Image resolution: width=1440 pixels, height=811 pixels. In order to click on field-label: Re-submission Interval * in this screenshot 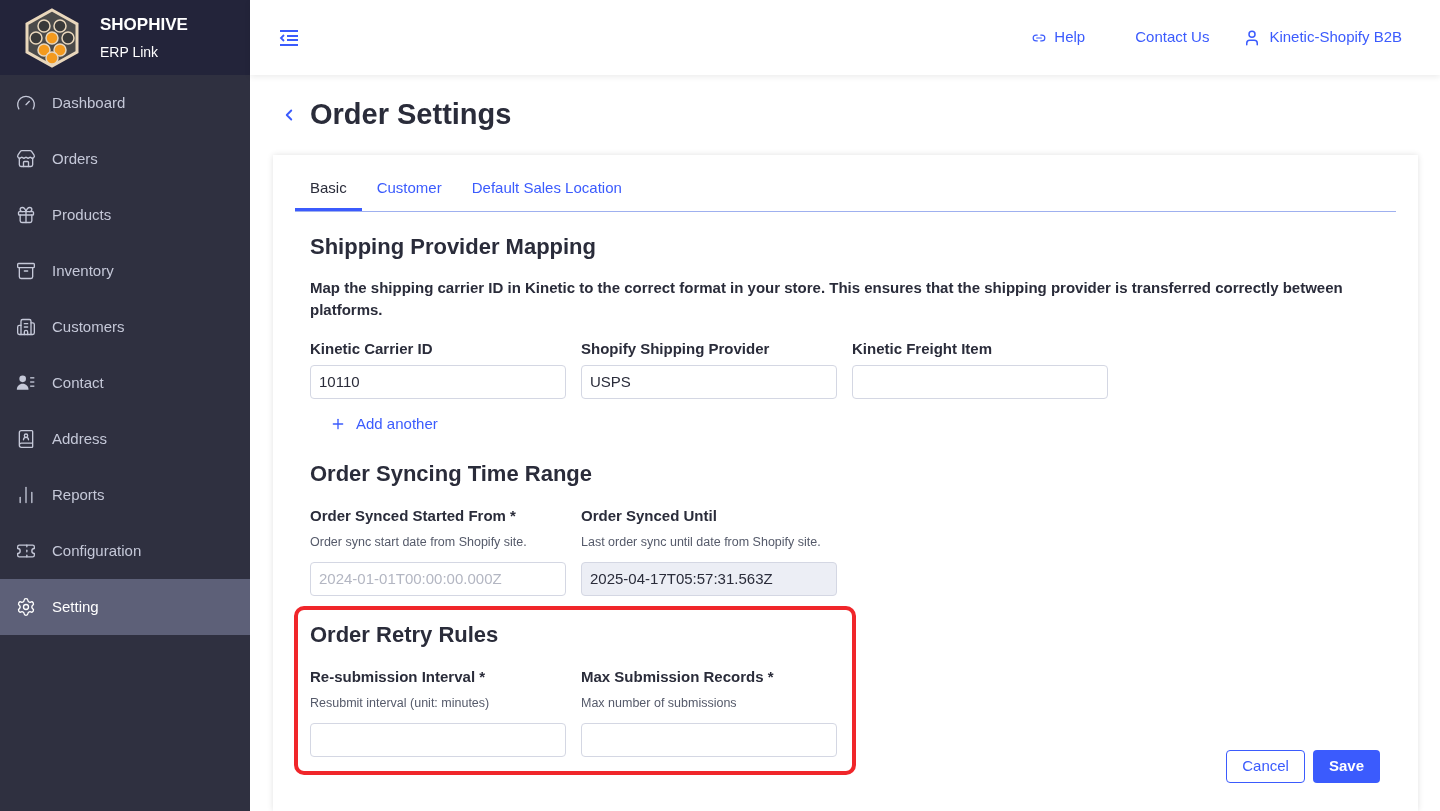, I will do `click(398, 676)`.